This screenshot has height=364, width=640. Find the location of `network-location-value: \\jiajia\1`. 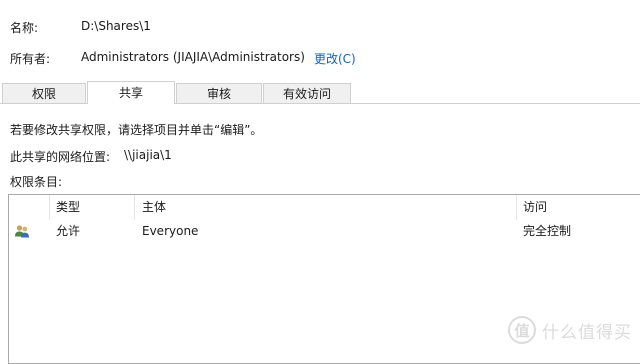

network-location-value: \\jiajia\1 is located at coordinates (148, 155).